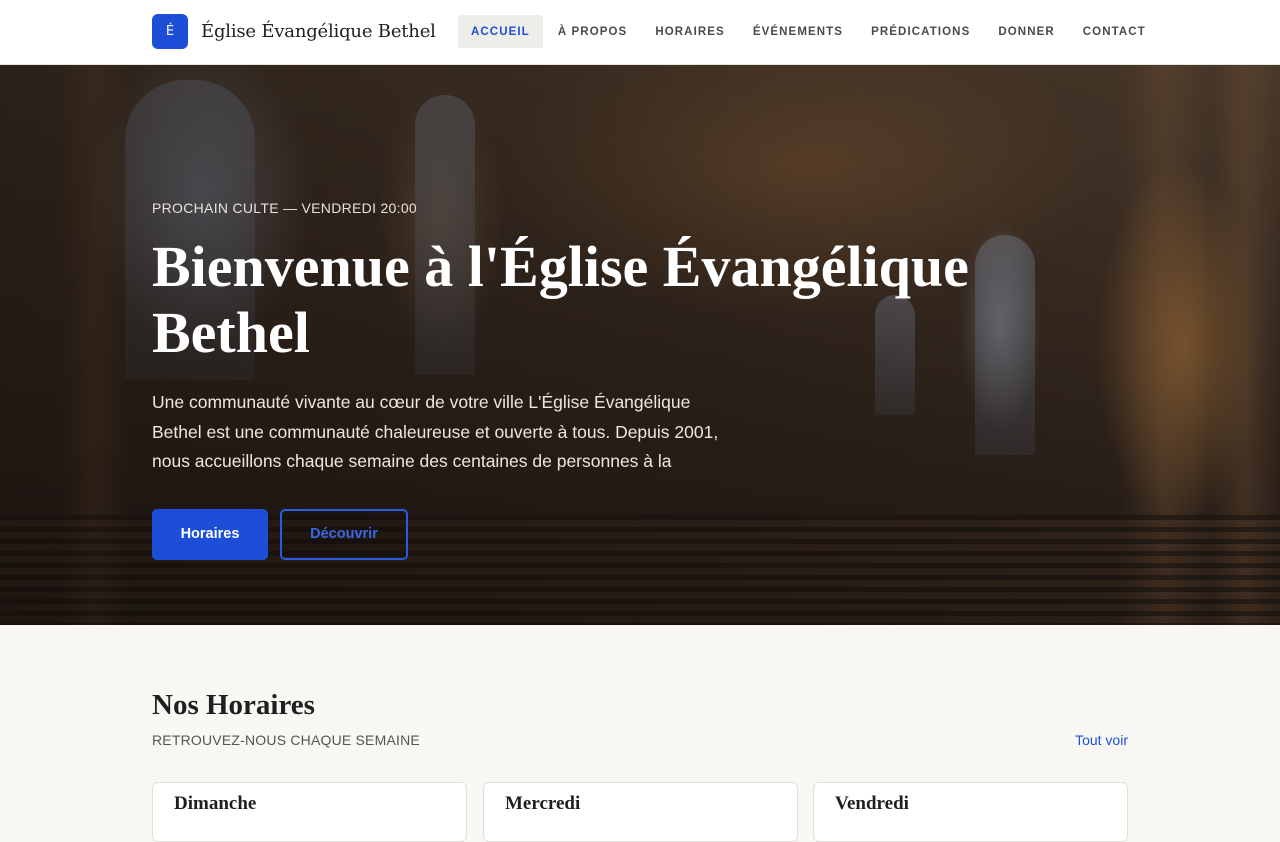 The image size is (1280, 842). Describe the element at coordinates (309, 812) in the screenshot. I see `schedule-card: Dimanche` at that location.